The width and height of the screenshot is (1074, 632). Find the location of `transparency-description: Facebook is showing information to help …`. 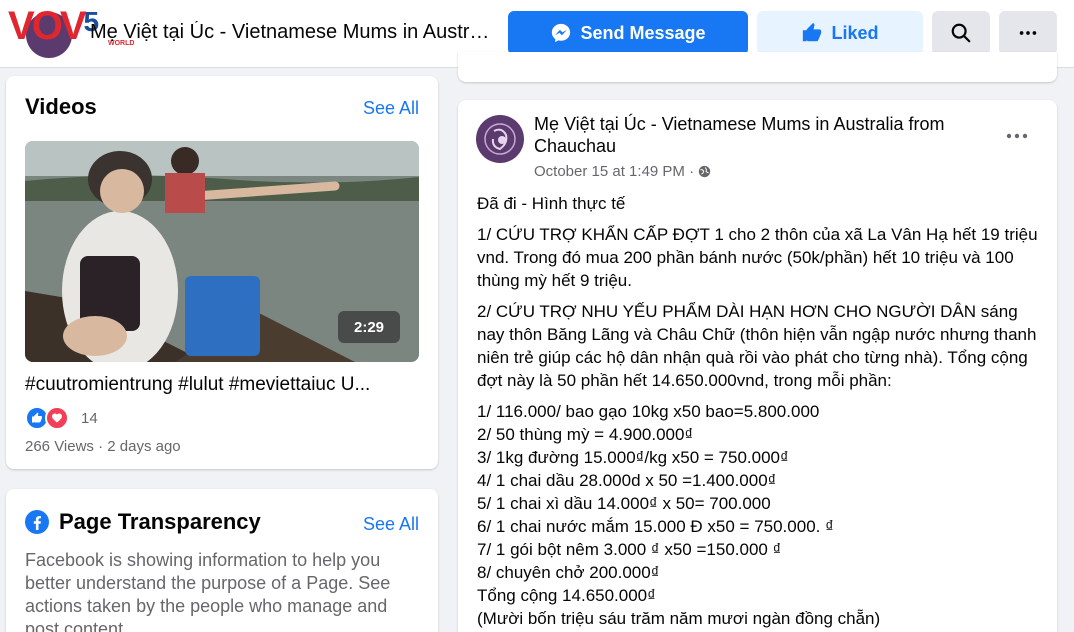

transparency-description: Facebook is showing information to help … is located at coordinates (208, 591).